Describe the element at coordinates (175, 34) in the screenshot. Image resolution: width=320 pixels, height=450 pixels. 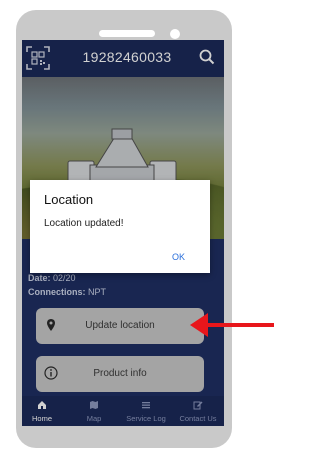
I see `phone-camera` at that location.